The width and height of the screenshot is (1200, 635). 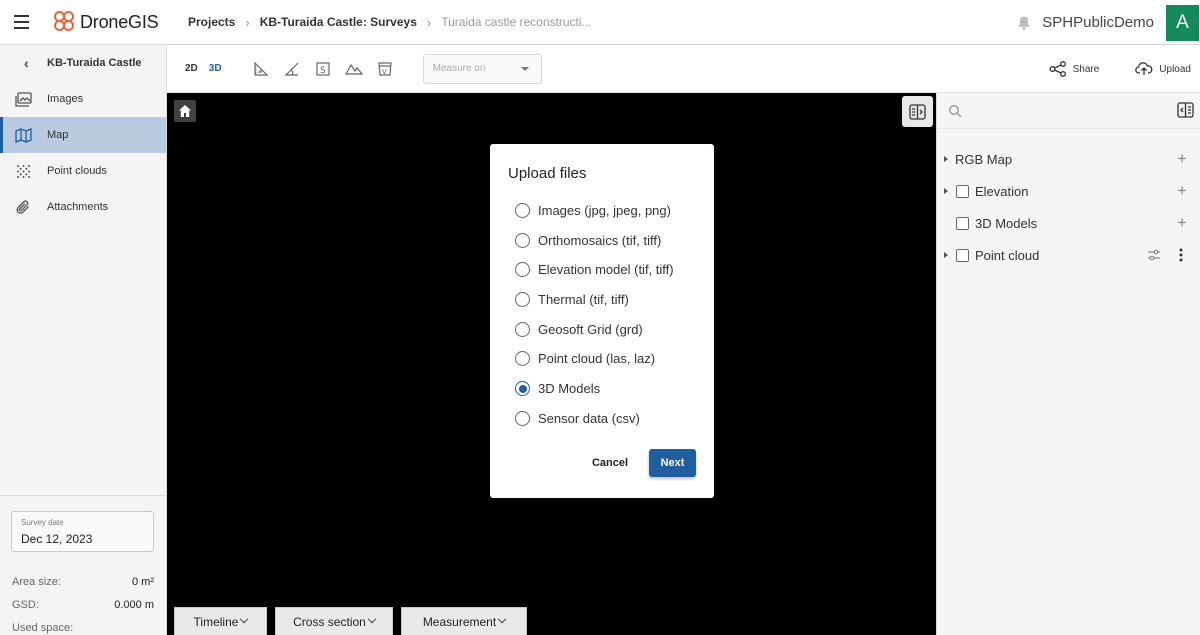 I want to click on point-cloud-icon, so click(x=23, y=171).